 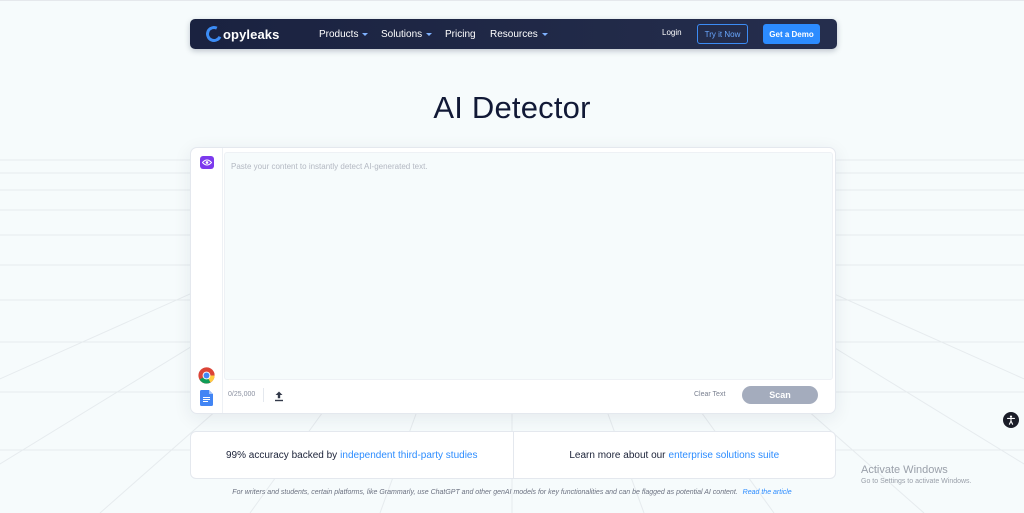 I want to click on try-it-now-button: Try it Now, so click(x=722, y=34).